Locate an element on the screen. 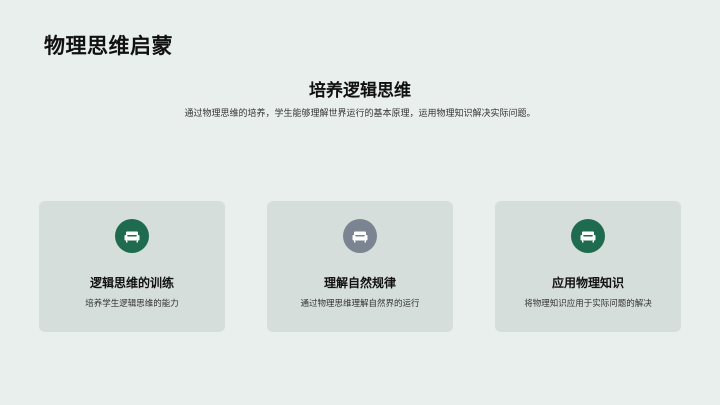  feature-card-natural-laws: 理解自然规律 通过物理思维理解自然界的运行 is located at coordinates (360, 266).